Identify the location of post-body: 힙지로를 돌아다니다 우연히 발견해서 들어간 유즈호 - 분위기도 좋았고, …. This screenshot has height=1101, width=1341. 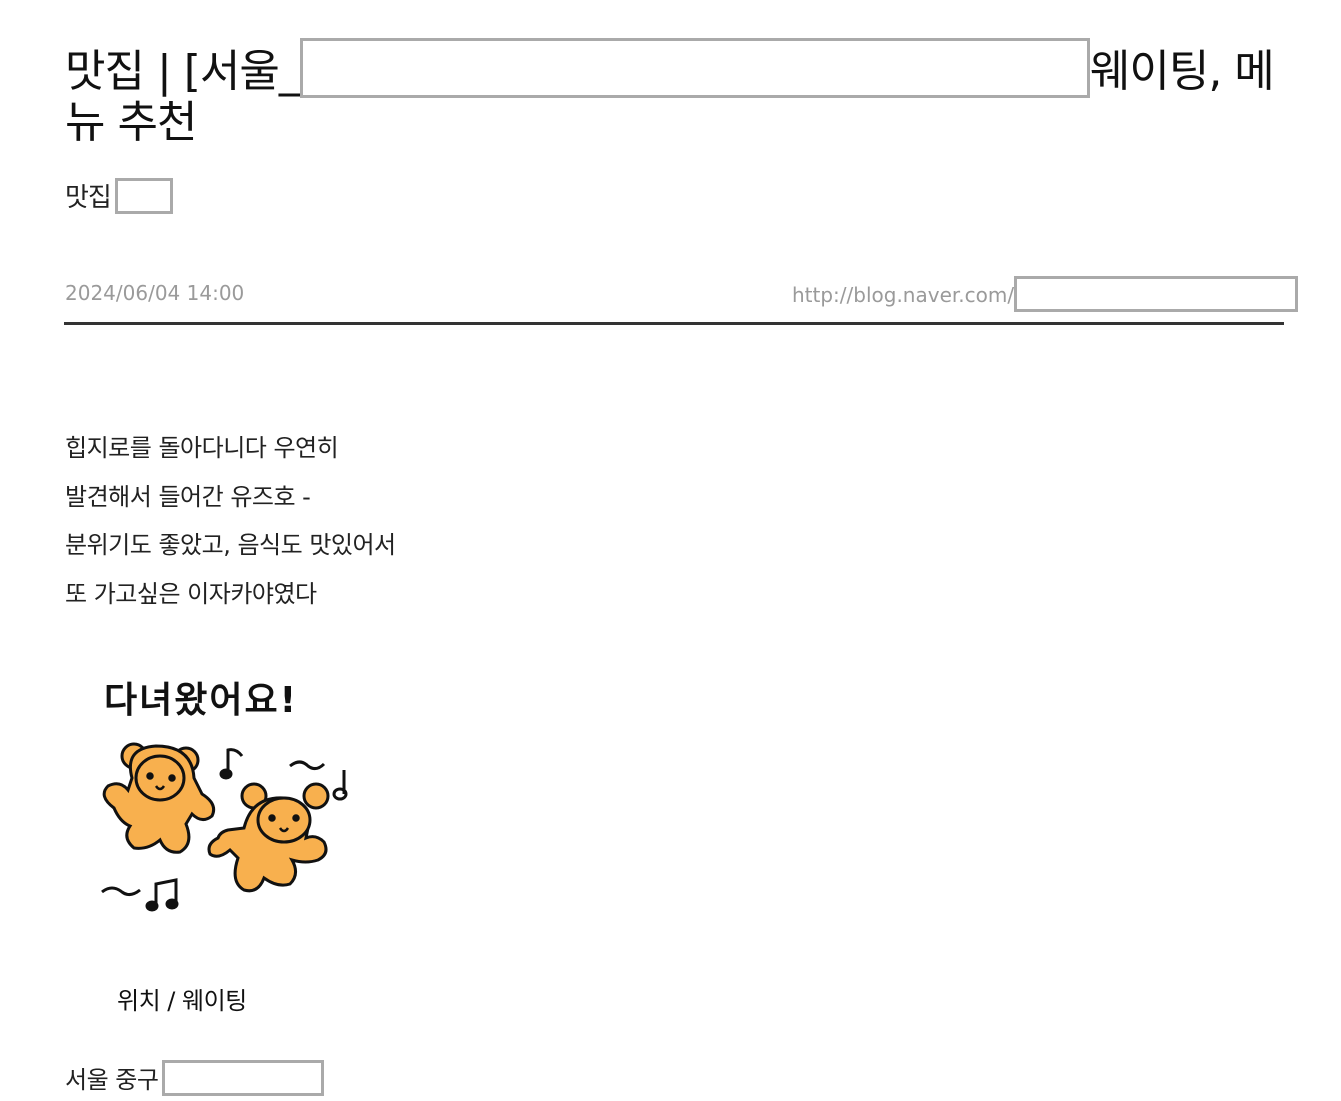
(230, 521).